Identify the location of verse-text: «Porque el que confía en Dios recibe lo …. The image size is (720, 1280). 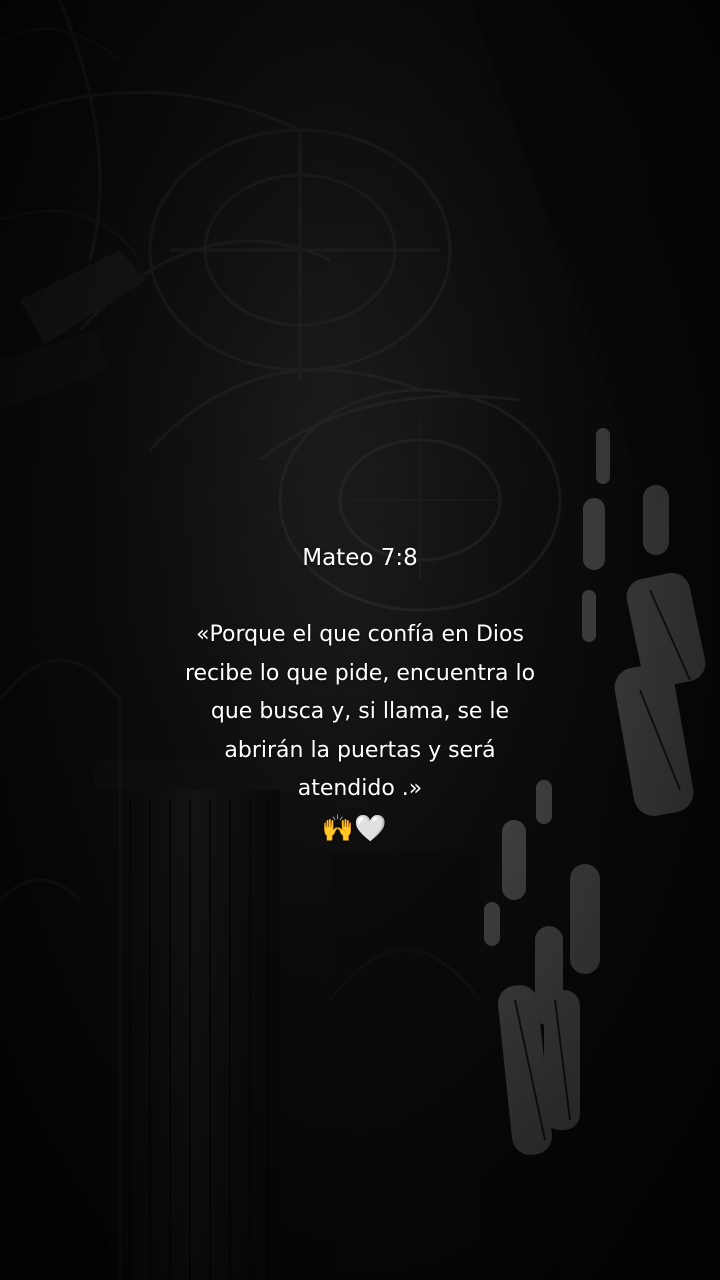
(360, 712).